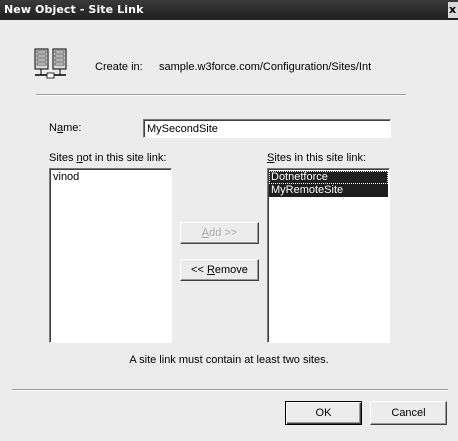 This screenshot has width=458, height=441. What do you see at coordinates (408, 413) in the screenshot?
I see `cancel-button: Cancel` at bounding box center [408, 413].